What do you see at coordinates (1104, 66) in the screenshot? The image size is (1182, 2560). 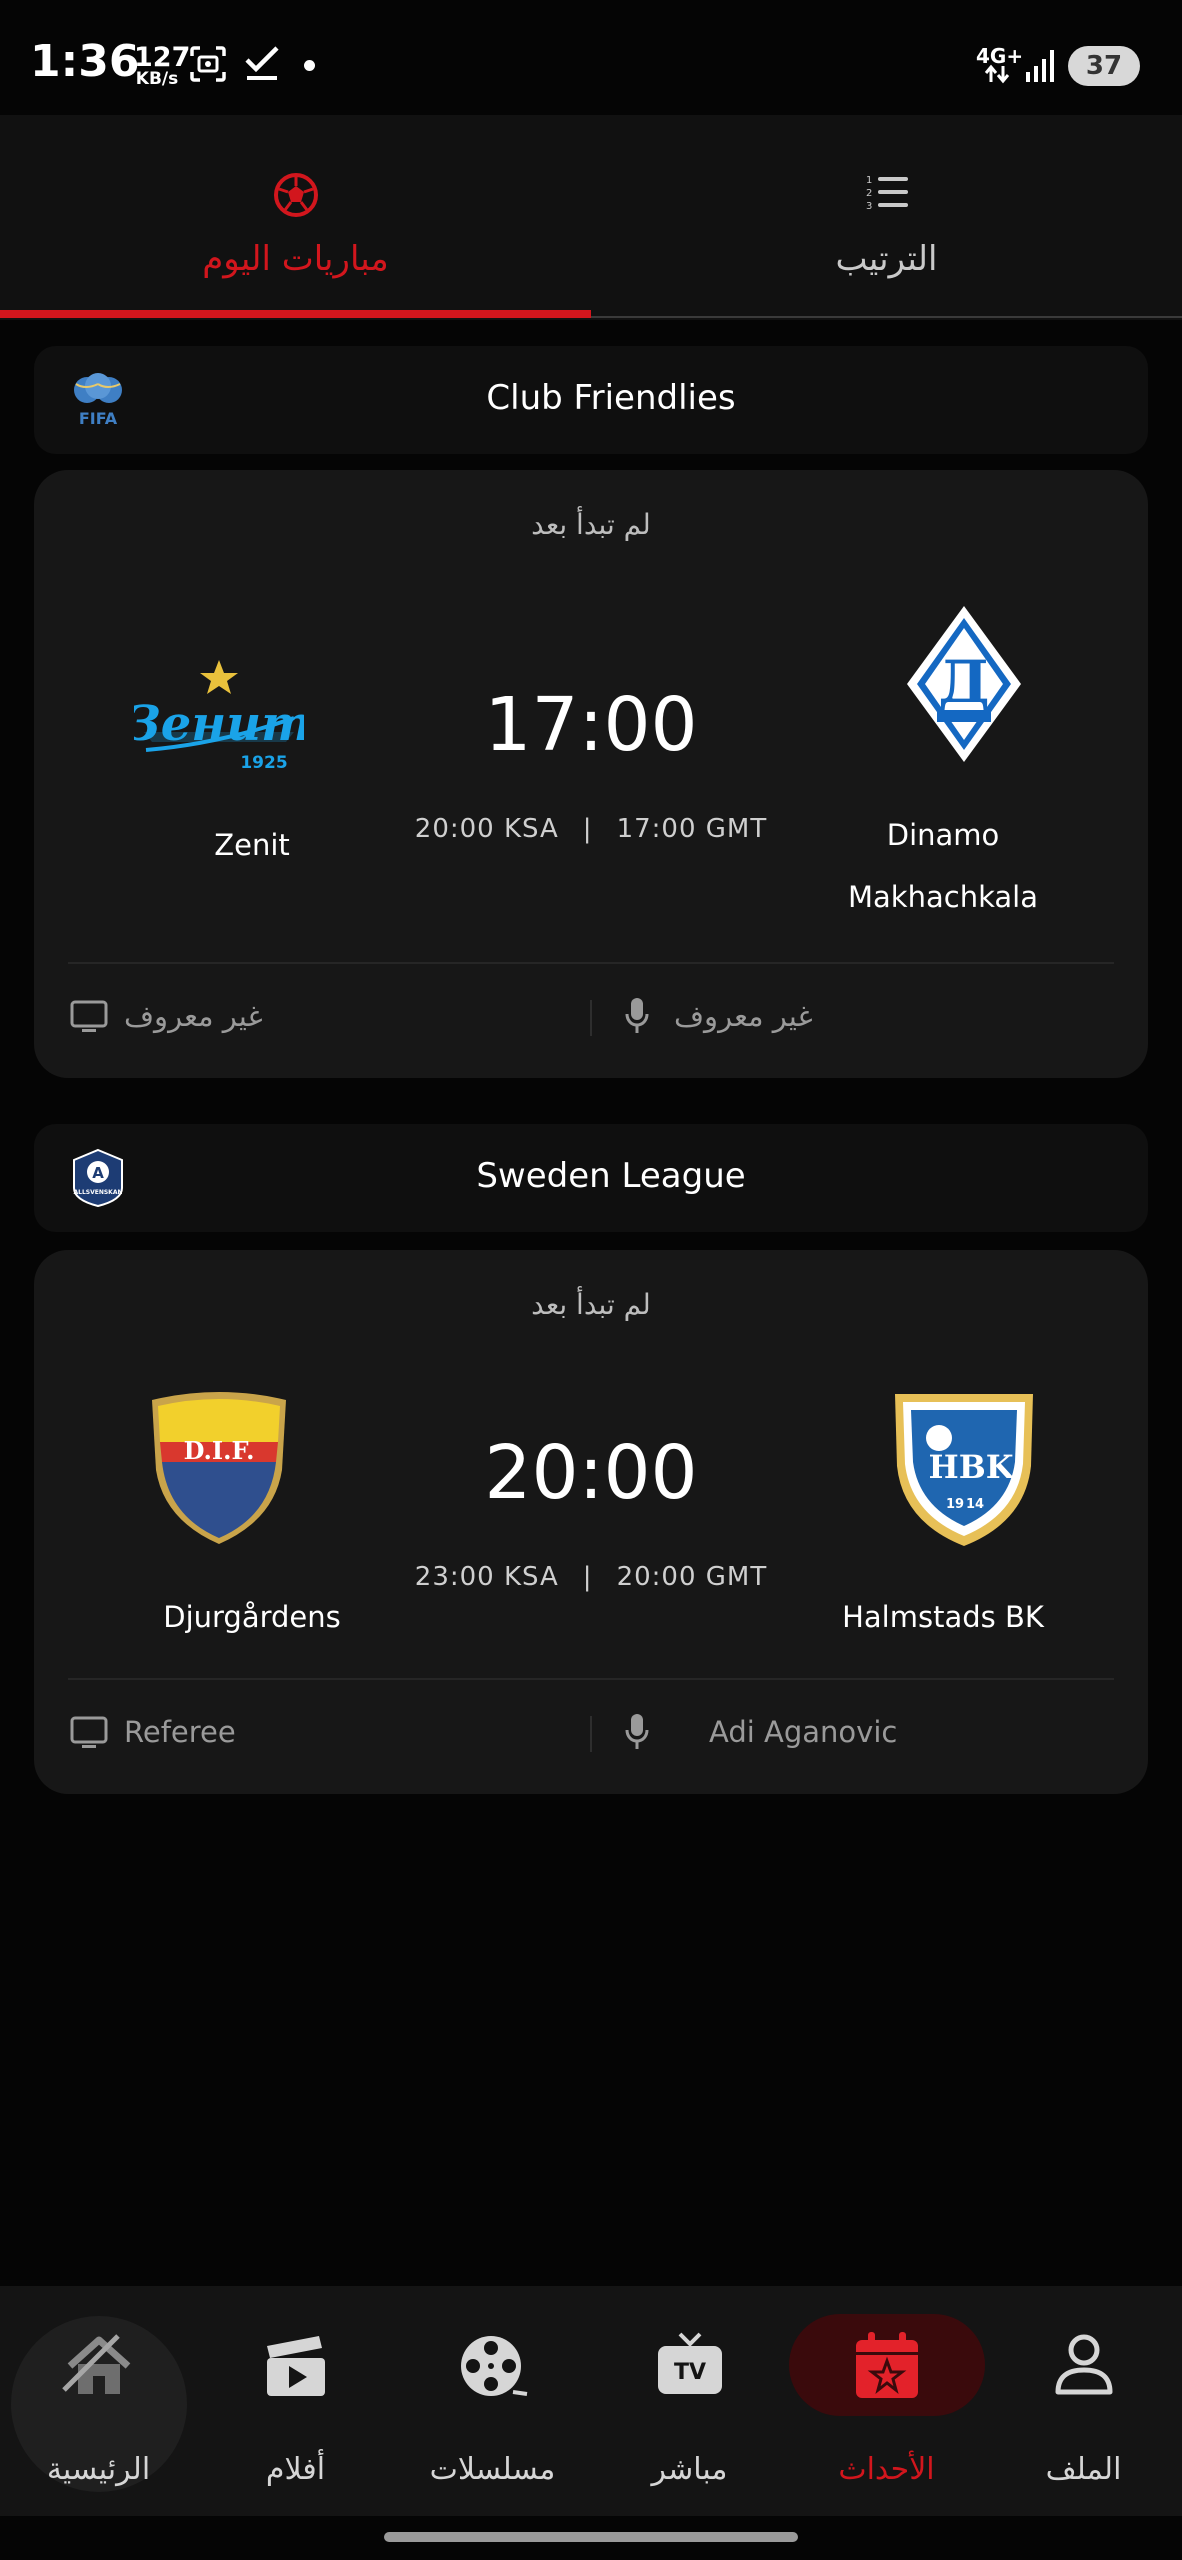 I see `battery-indicator: 37` at bounding box center [1104, 66].